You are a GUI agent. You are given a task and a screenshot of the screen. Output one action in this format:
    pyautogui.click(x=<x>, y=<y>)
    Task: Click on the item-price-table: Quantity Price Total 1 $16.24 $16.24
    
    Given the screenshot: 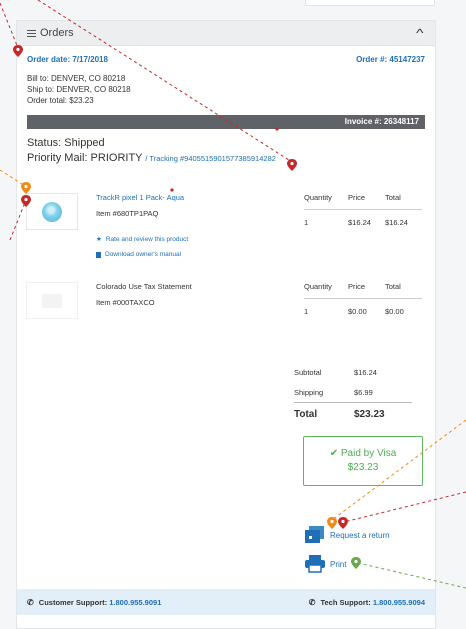 What is the action you would take?
    pyautogui.click(x=363, y=210)
    